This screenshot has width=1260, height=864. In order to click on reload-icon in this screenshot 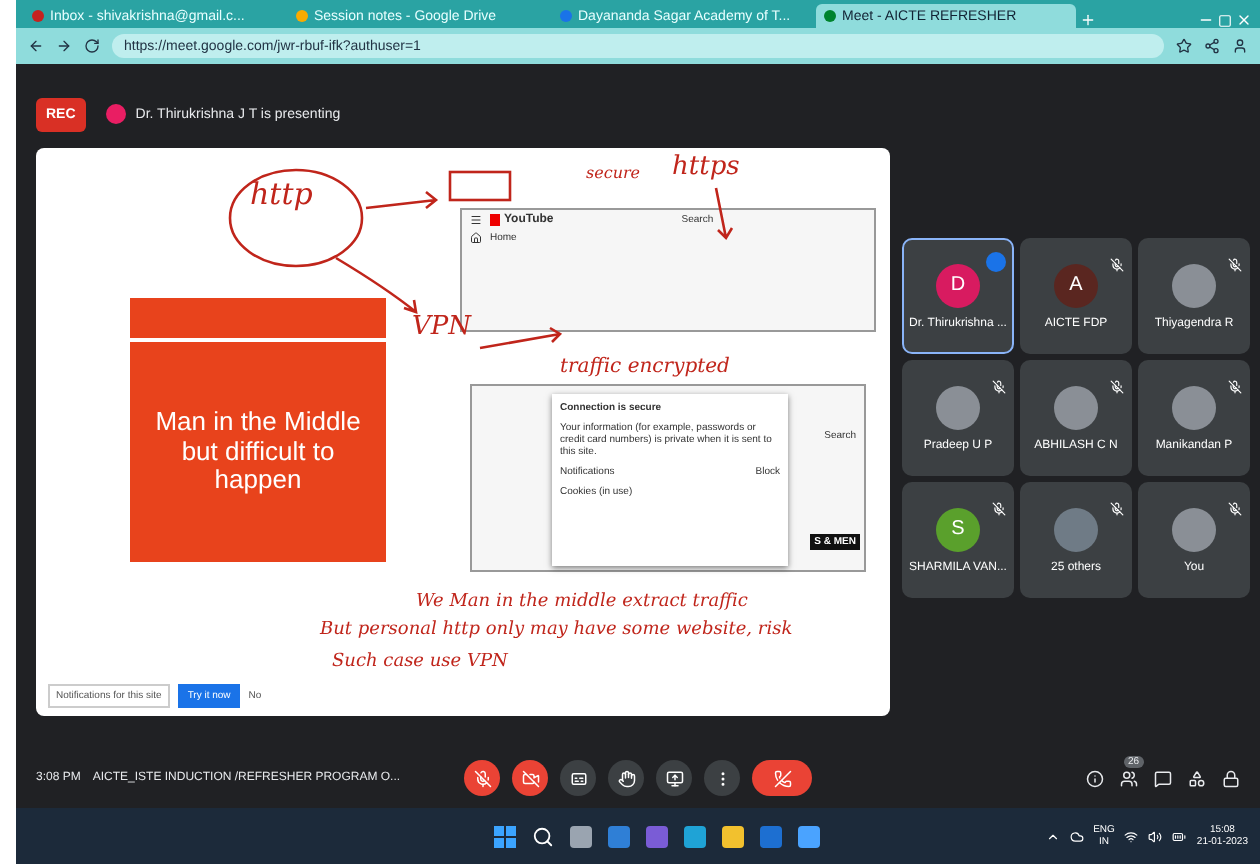, I will do `click(92, 46)`.